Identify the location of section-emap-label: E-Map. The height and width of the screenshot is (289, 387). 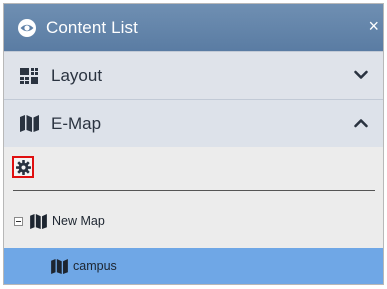
(76, 123).